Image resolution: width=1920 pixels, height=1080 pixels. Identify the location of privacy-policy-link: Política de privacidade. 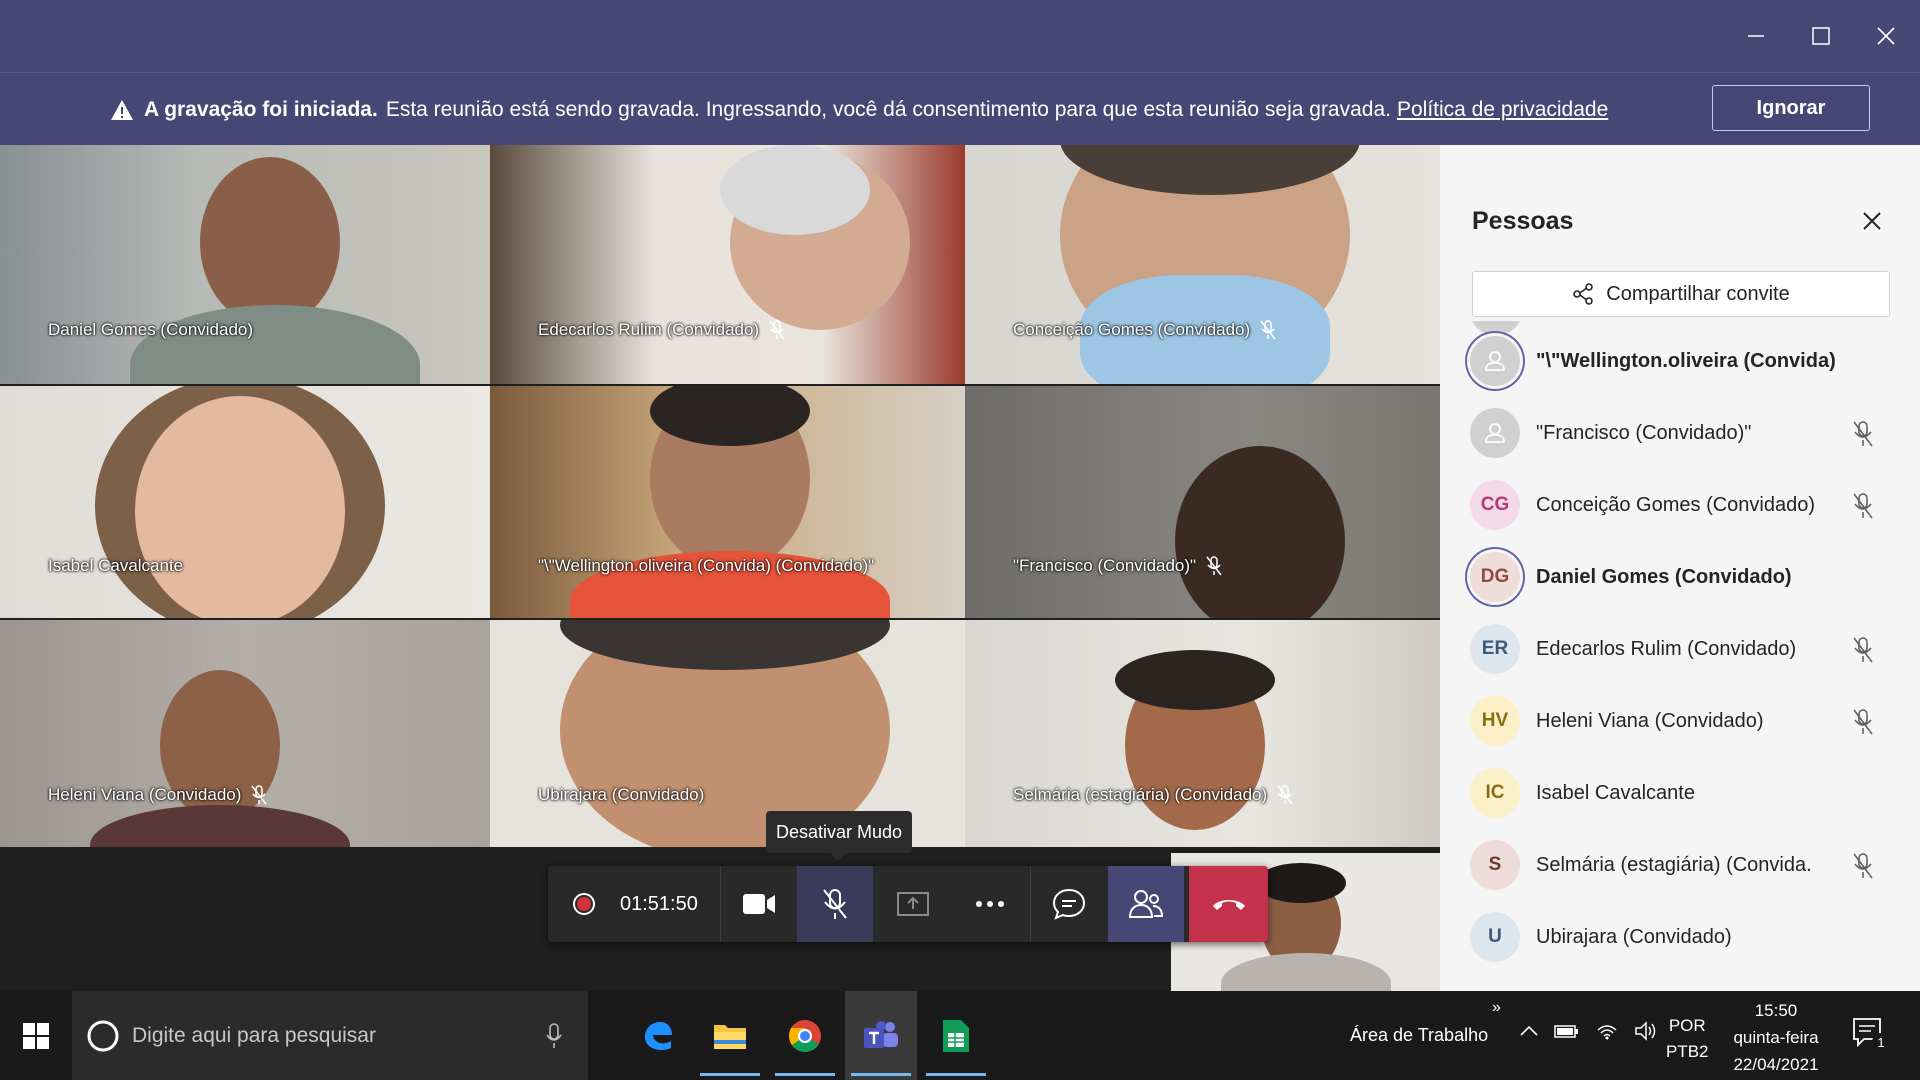
(1502, 110).